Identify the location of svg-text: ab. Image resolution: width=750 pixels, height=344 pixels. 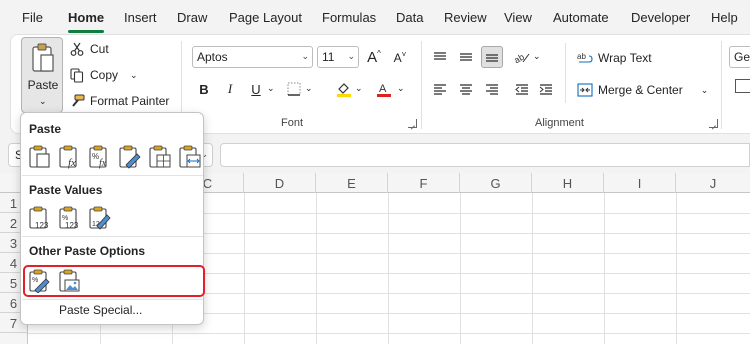
(520, 58).